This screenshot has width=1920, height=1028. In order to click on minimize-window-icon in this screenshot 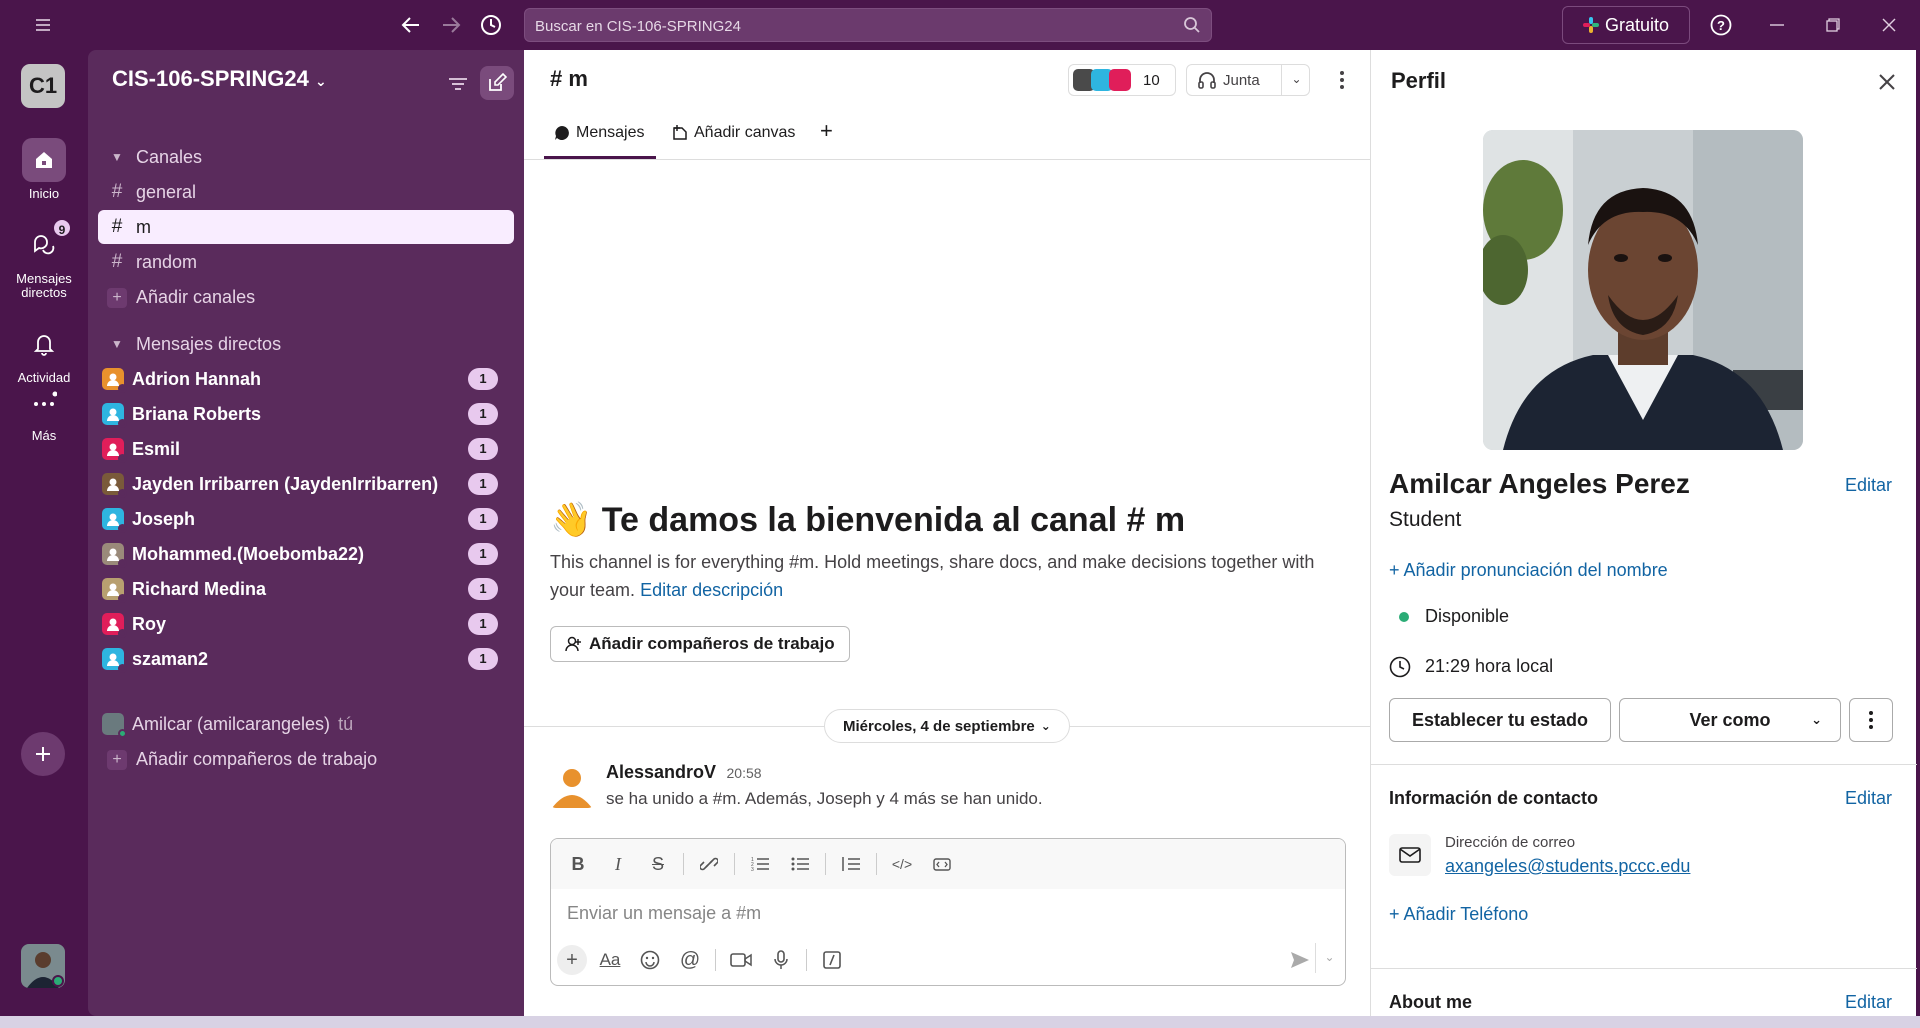, I will do `click(1777, 25)`.